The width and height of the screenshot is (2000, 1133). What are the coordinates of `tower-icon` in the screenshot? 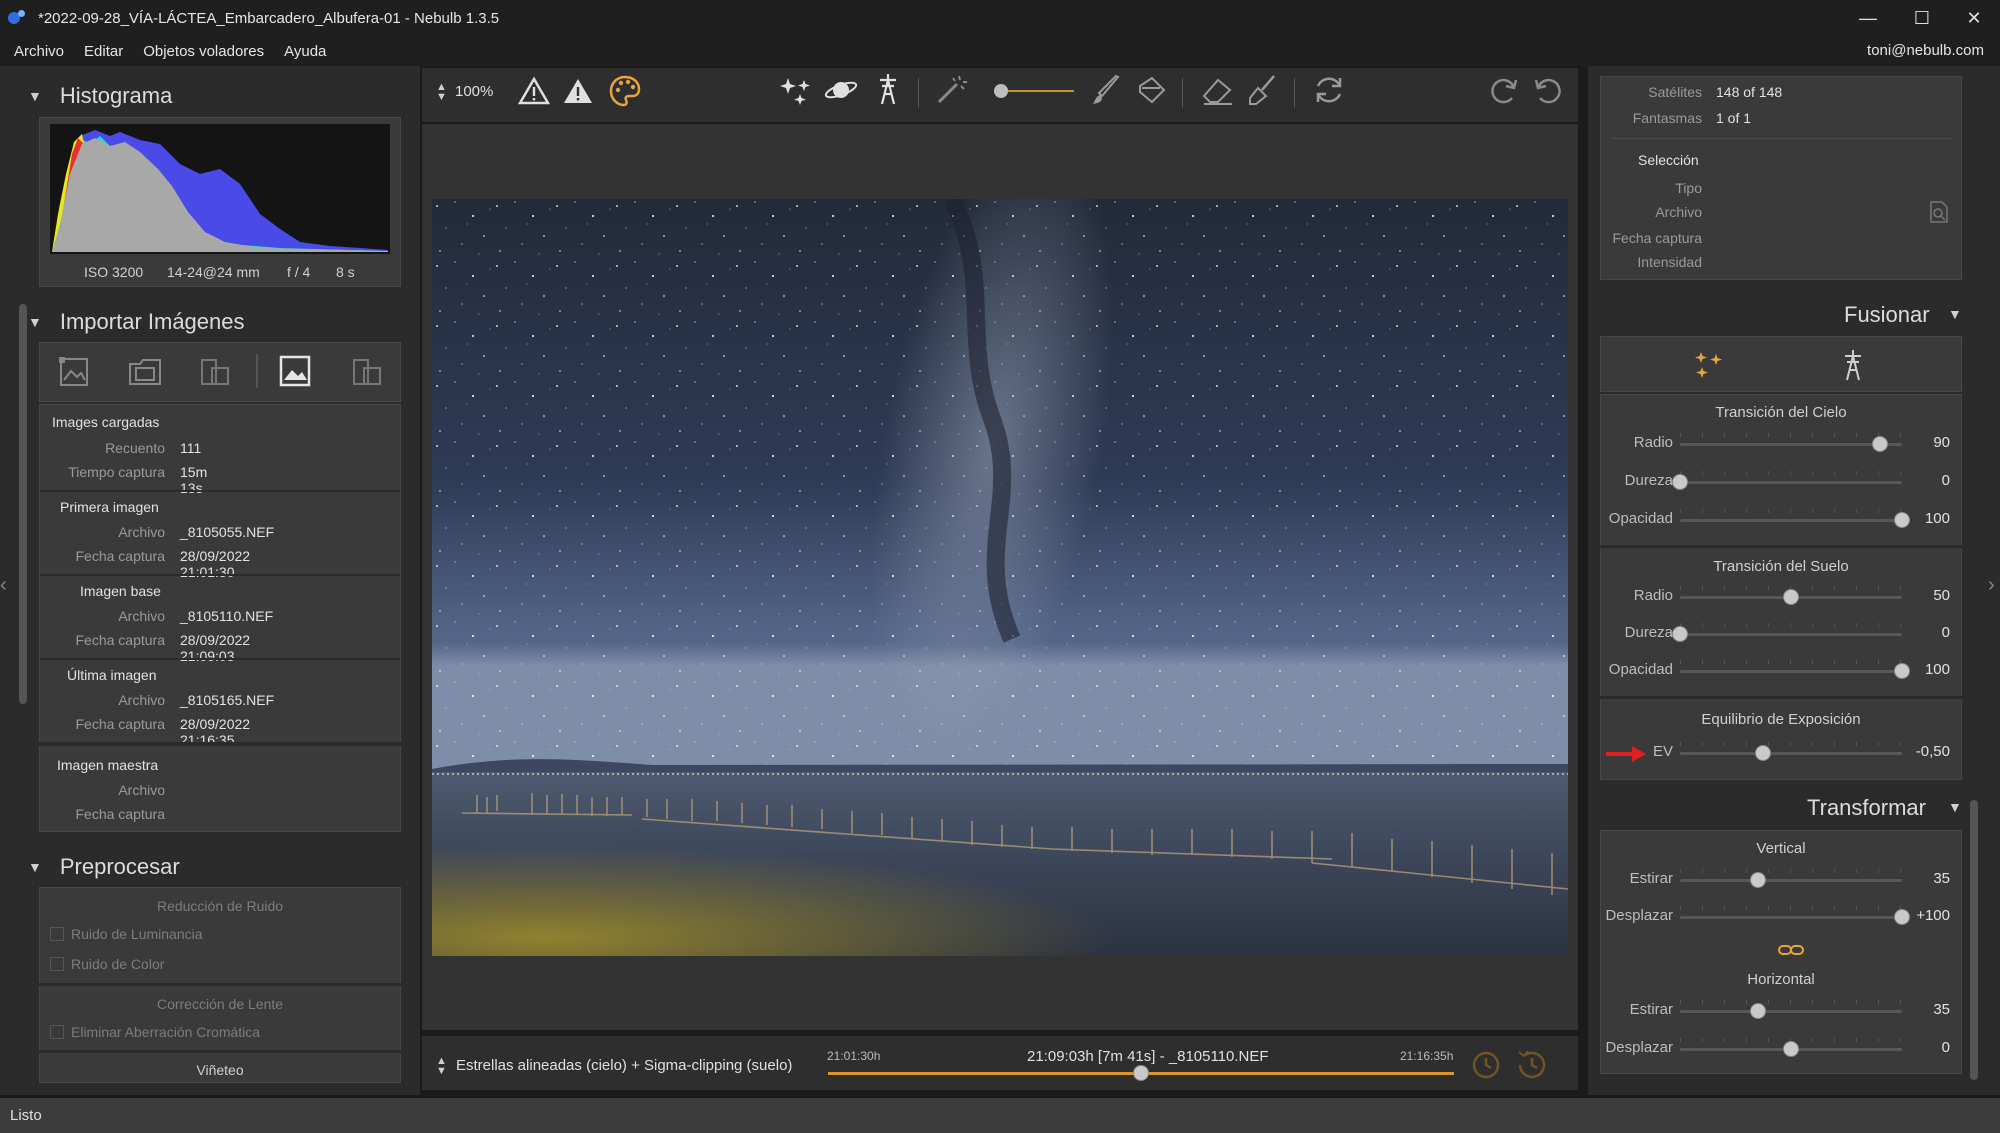 It's located at (888, 89).